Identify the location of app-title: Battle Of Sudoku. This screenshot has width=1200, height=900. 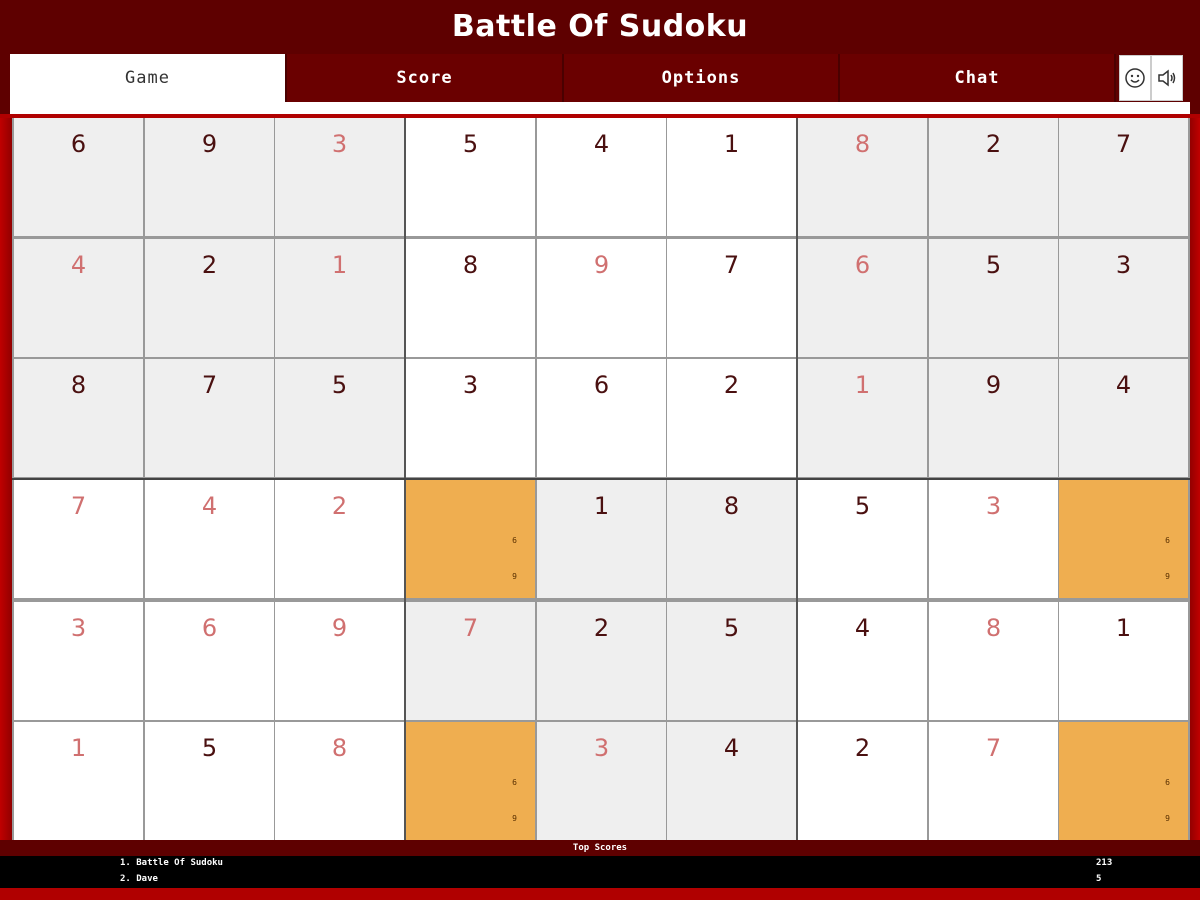
(600, 26).